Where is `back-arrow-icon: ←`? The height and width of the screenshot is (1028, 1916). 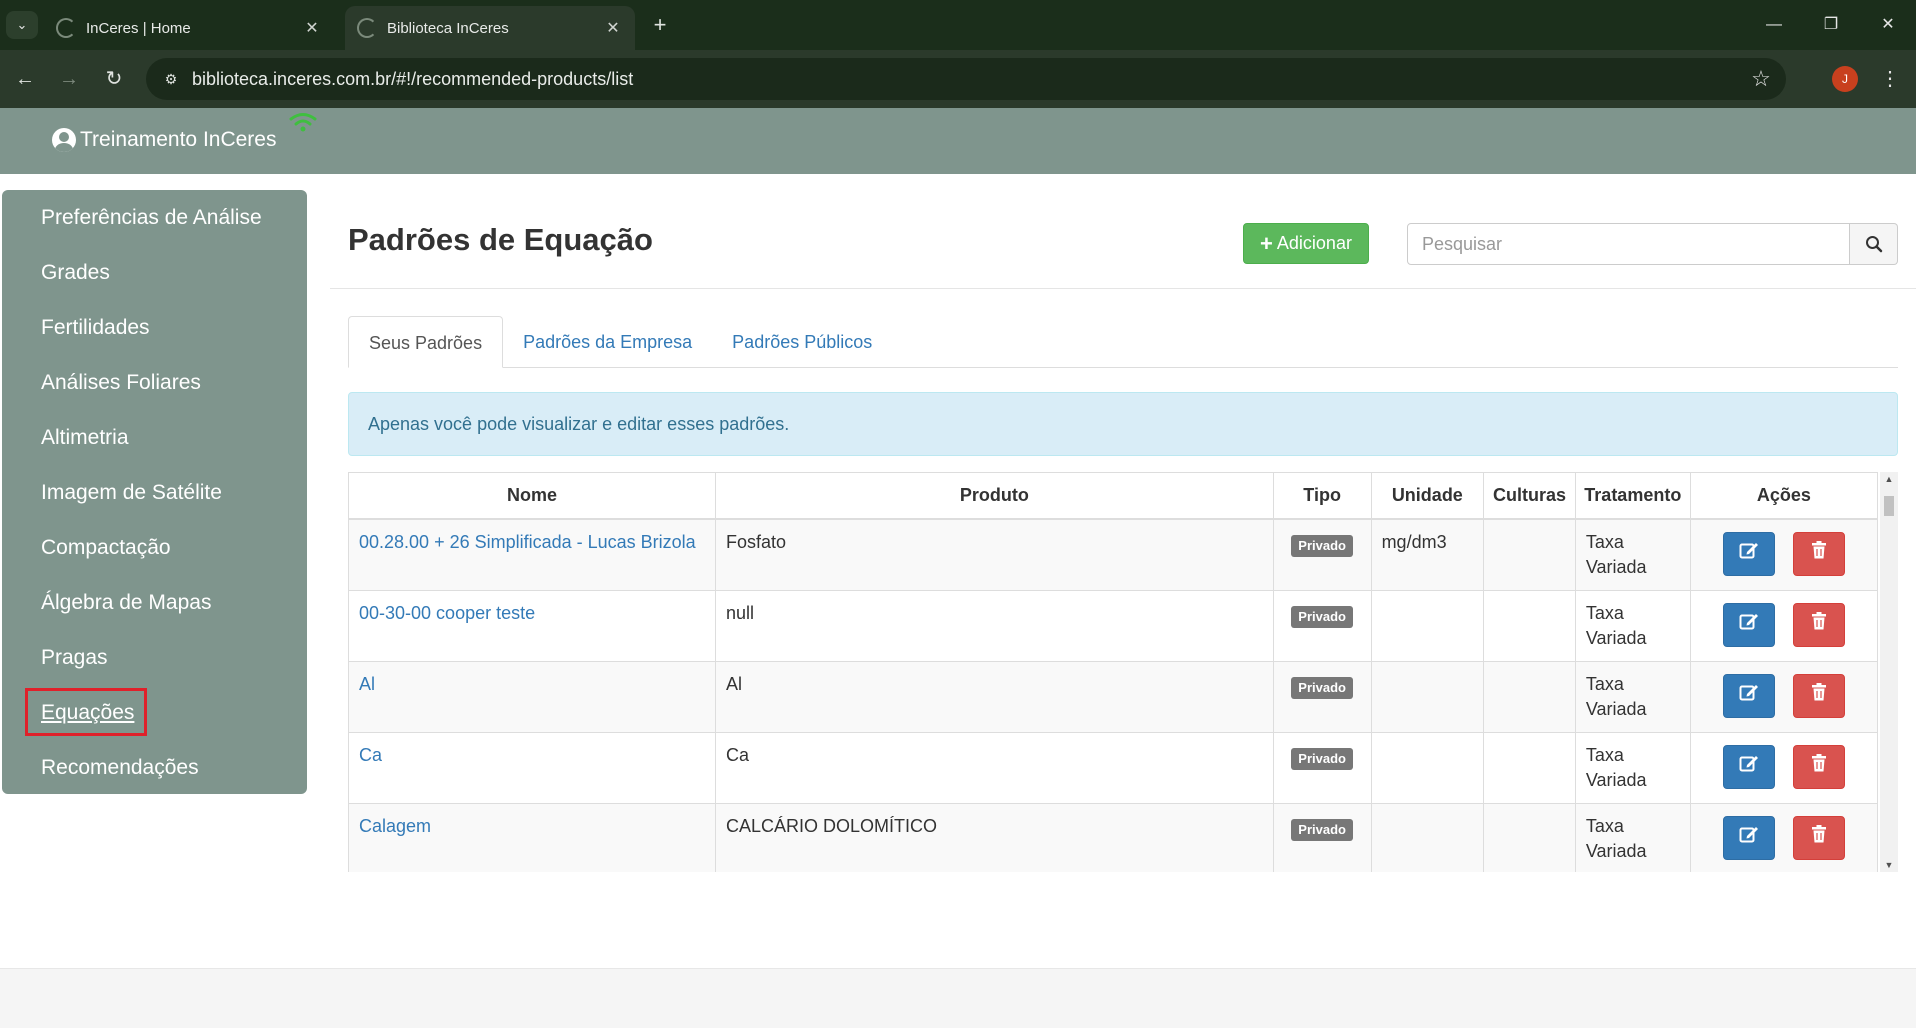
back-arrow-icon: ← is located at coordinates (25, 79).